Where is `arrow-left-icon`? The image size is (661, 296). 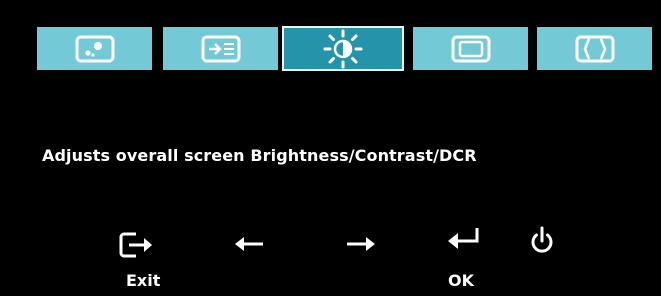 arrow-left-icon is located at coordinates (249, 244).